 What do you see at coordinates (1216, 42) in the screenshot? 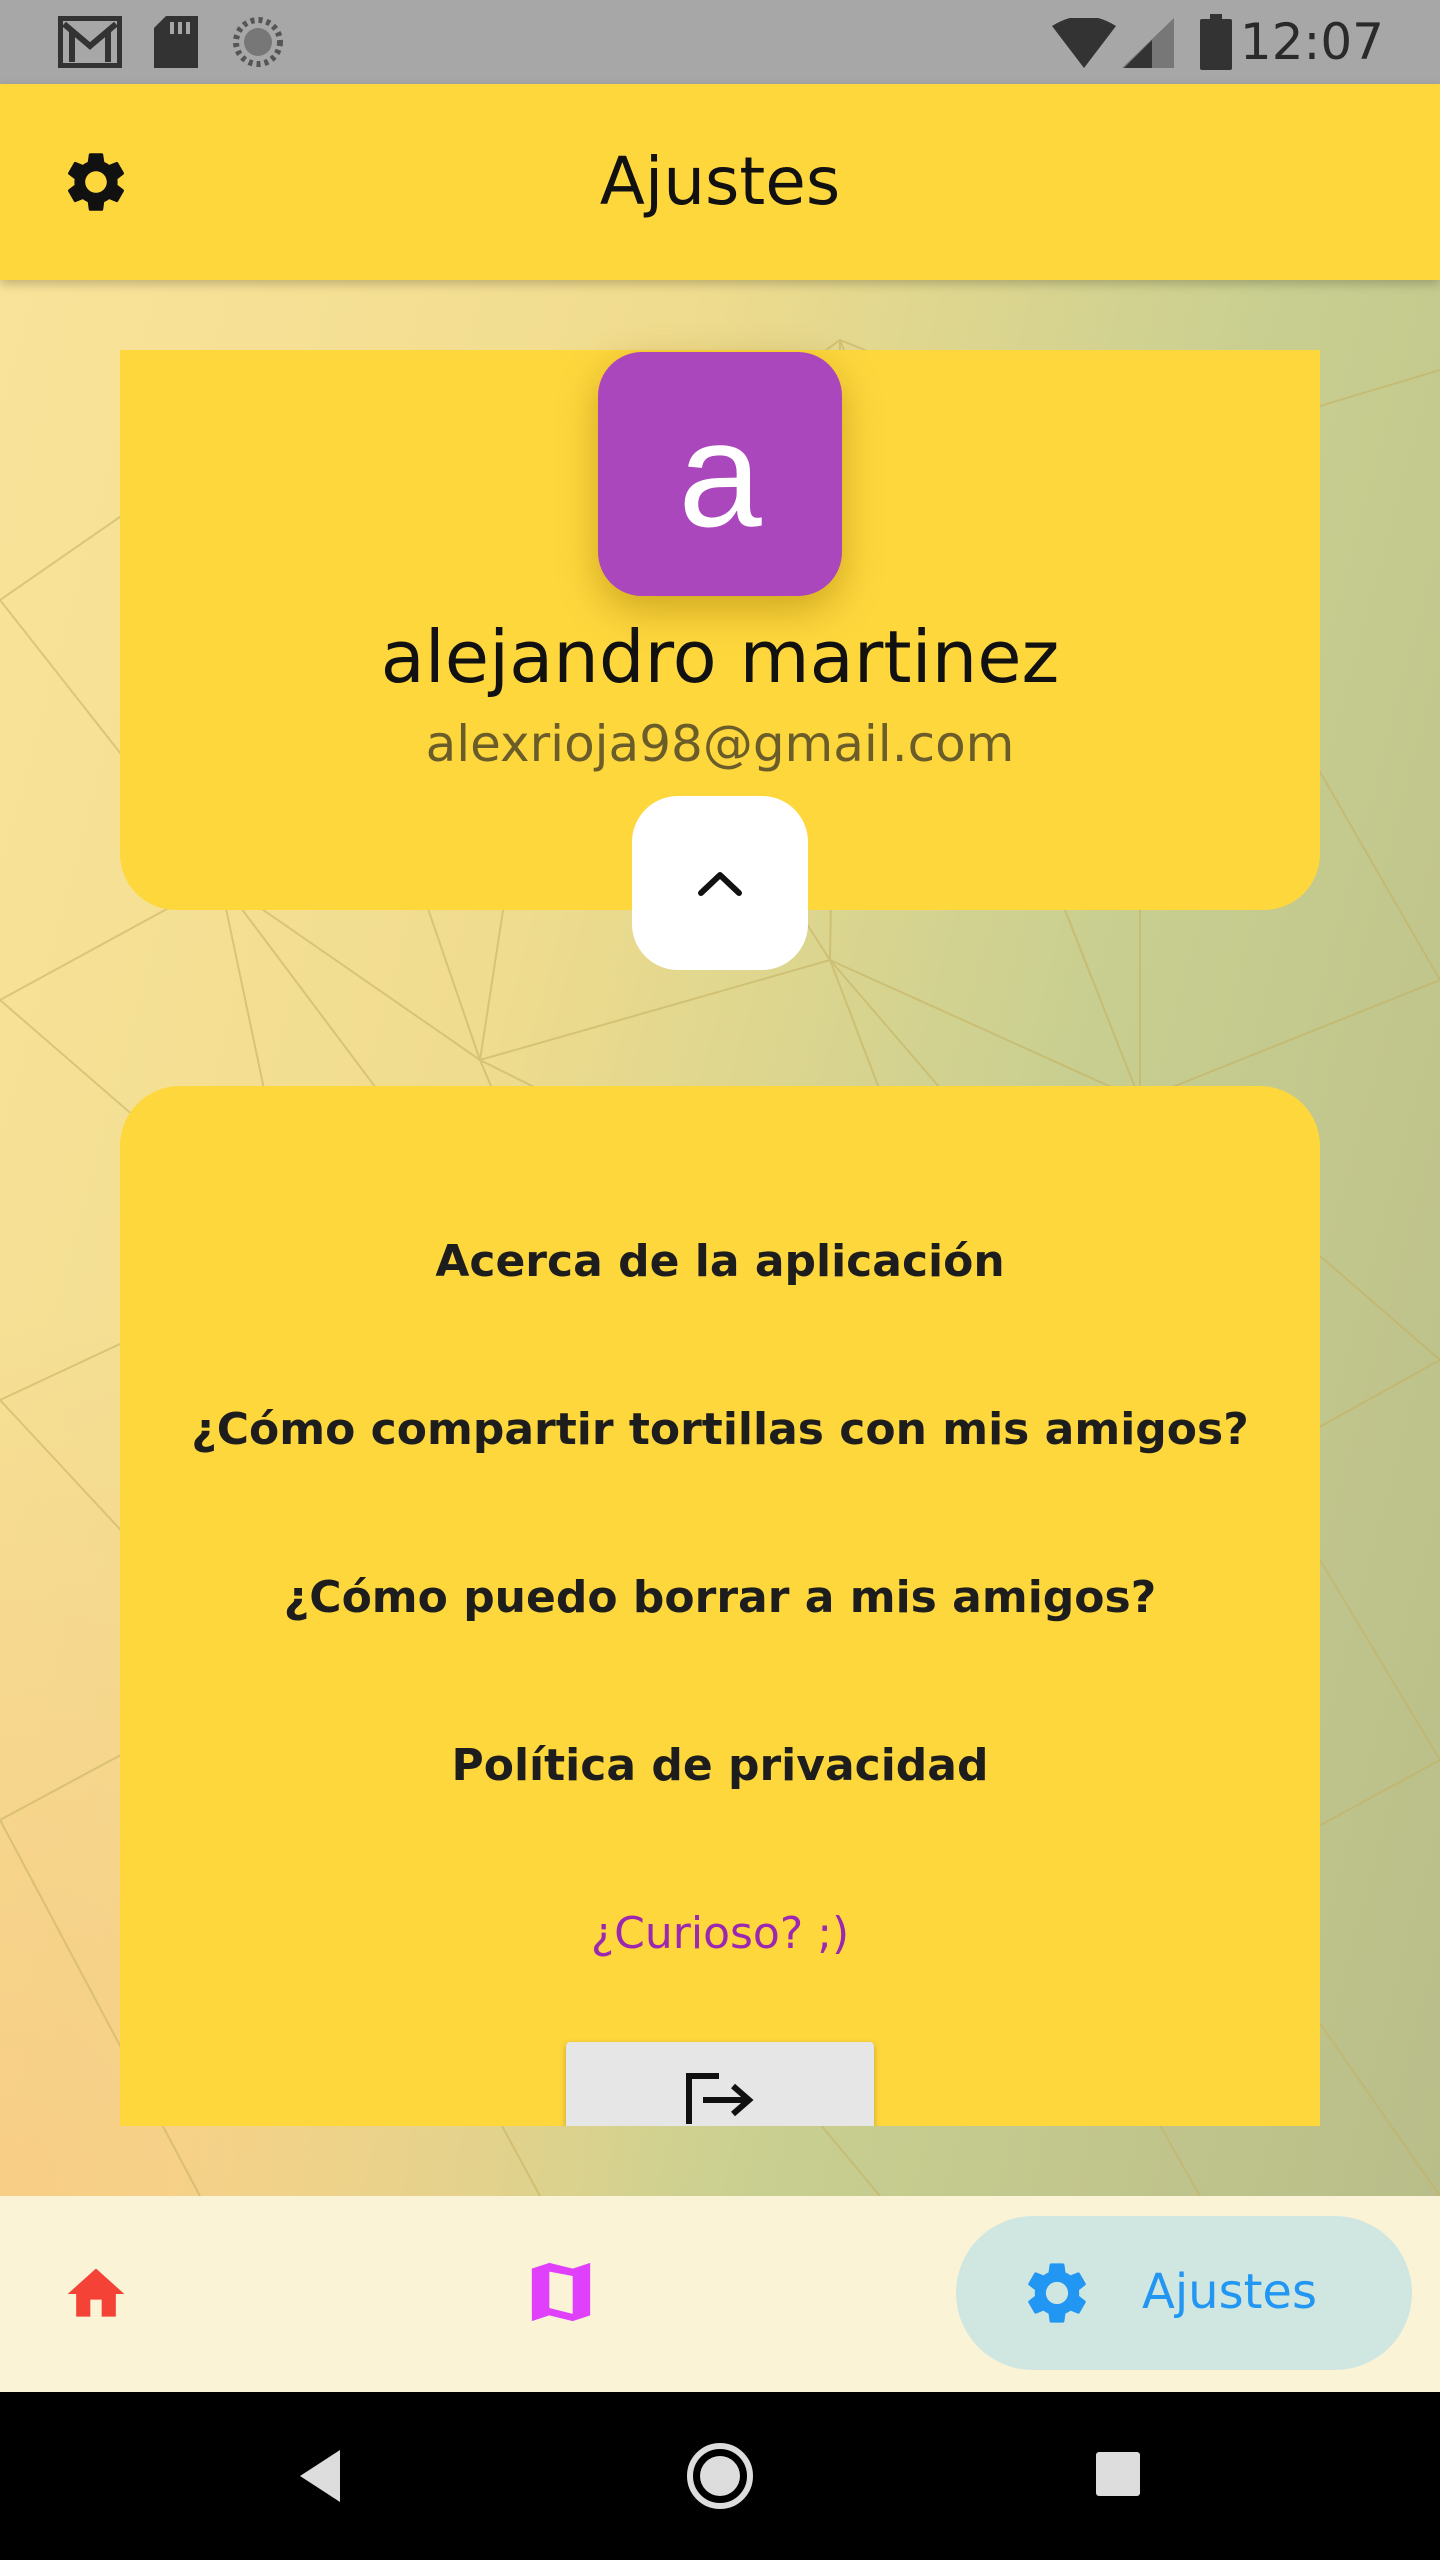
I see `battery-icon` at bounding box center [1216, 42].